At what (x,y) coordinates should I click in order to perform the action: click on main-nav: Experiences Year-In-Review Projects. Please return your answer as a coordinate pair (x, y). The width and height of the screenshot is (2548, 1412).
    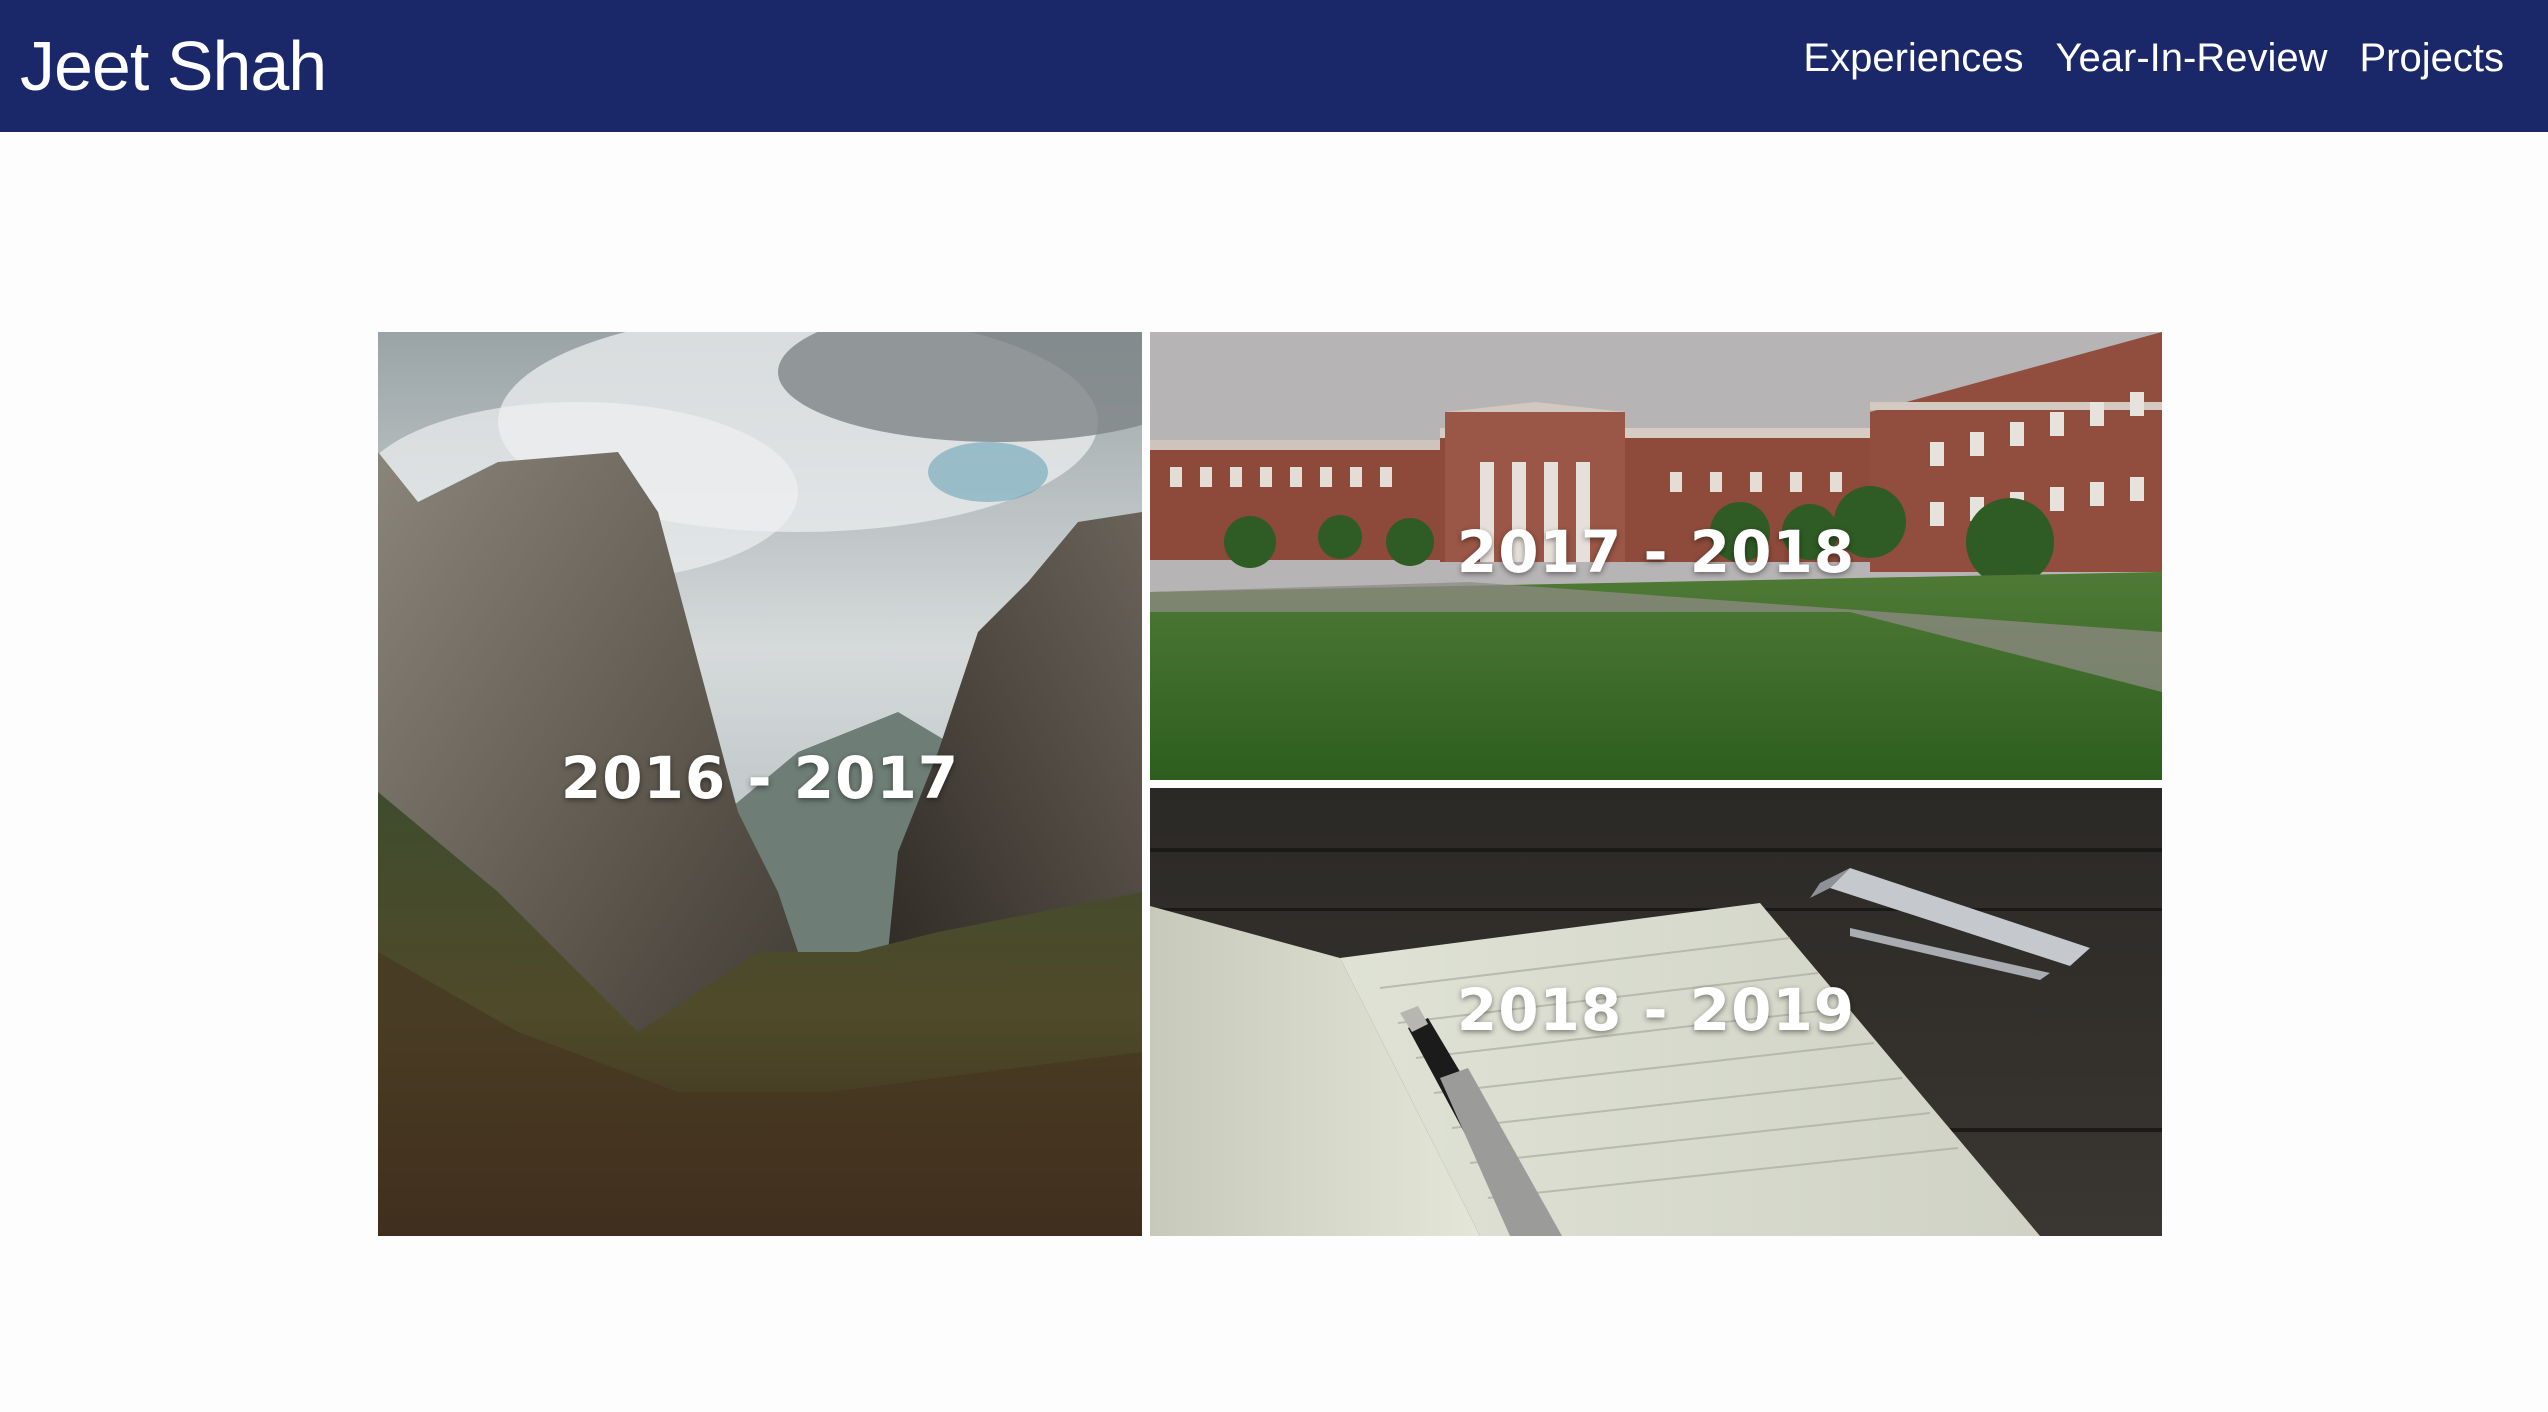
    Looking at the image, I should click on (2153, 58).